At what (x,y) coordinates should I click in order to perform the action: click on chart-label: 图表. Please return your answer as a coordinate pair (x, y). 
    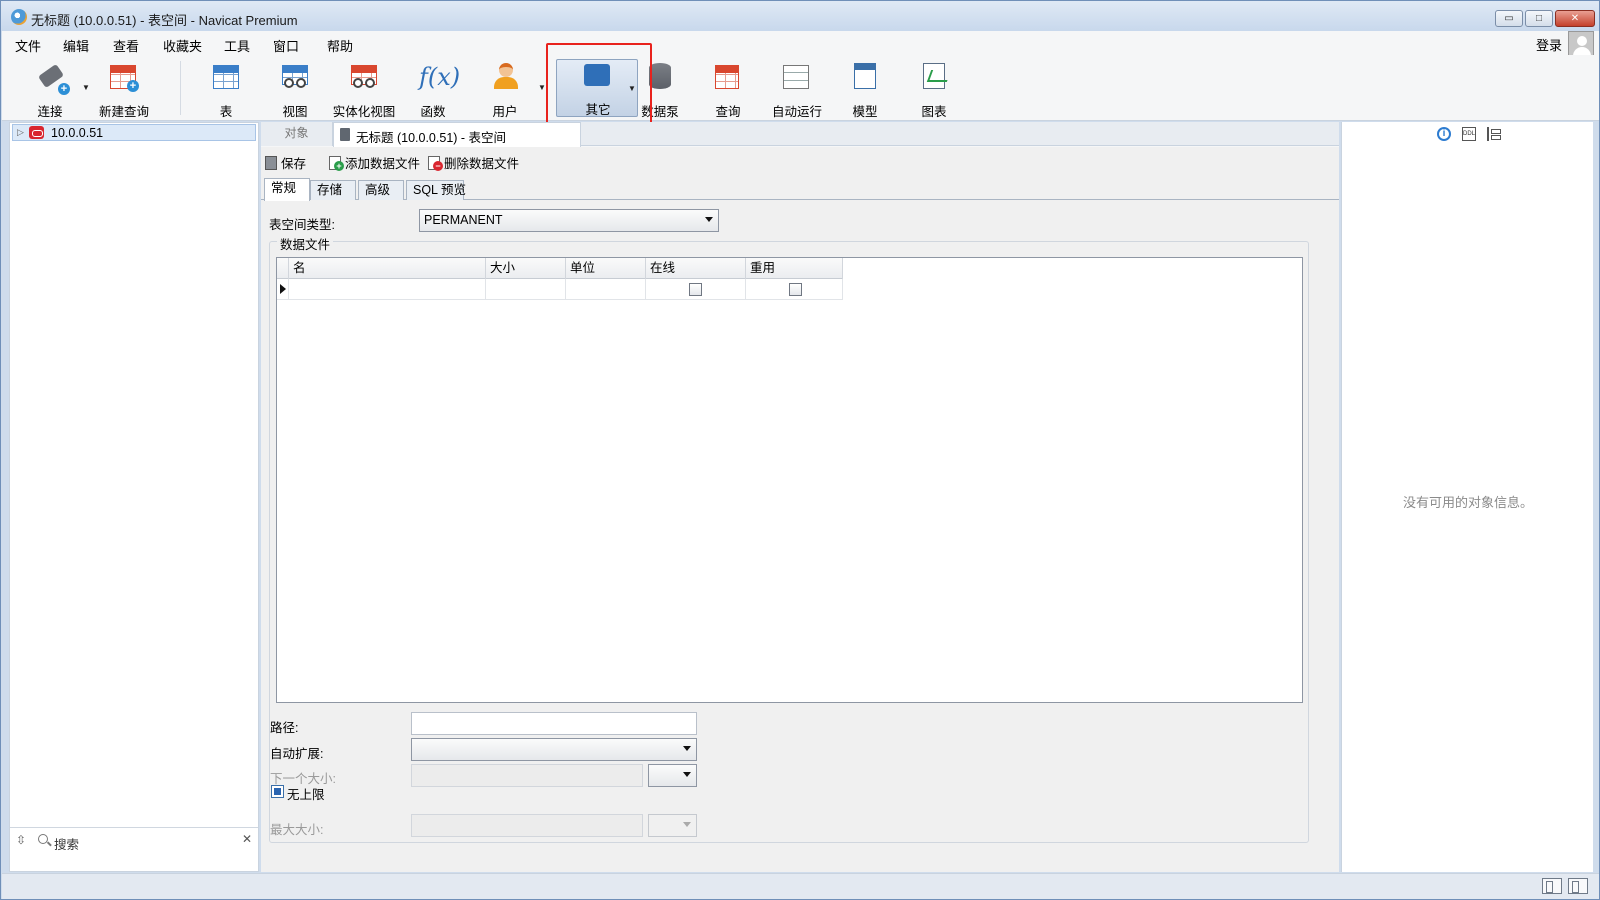
    Looking at the image, I should click on (934, 112).